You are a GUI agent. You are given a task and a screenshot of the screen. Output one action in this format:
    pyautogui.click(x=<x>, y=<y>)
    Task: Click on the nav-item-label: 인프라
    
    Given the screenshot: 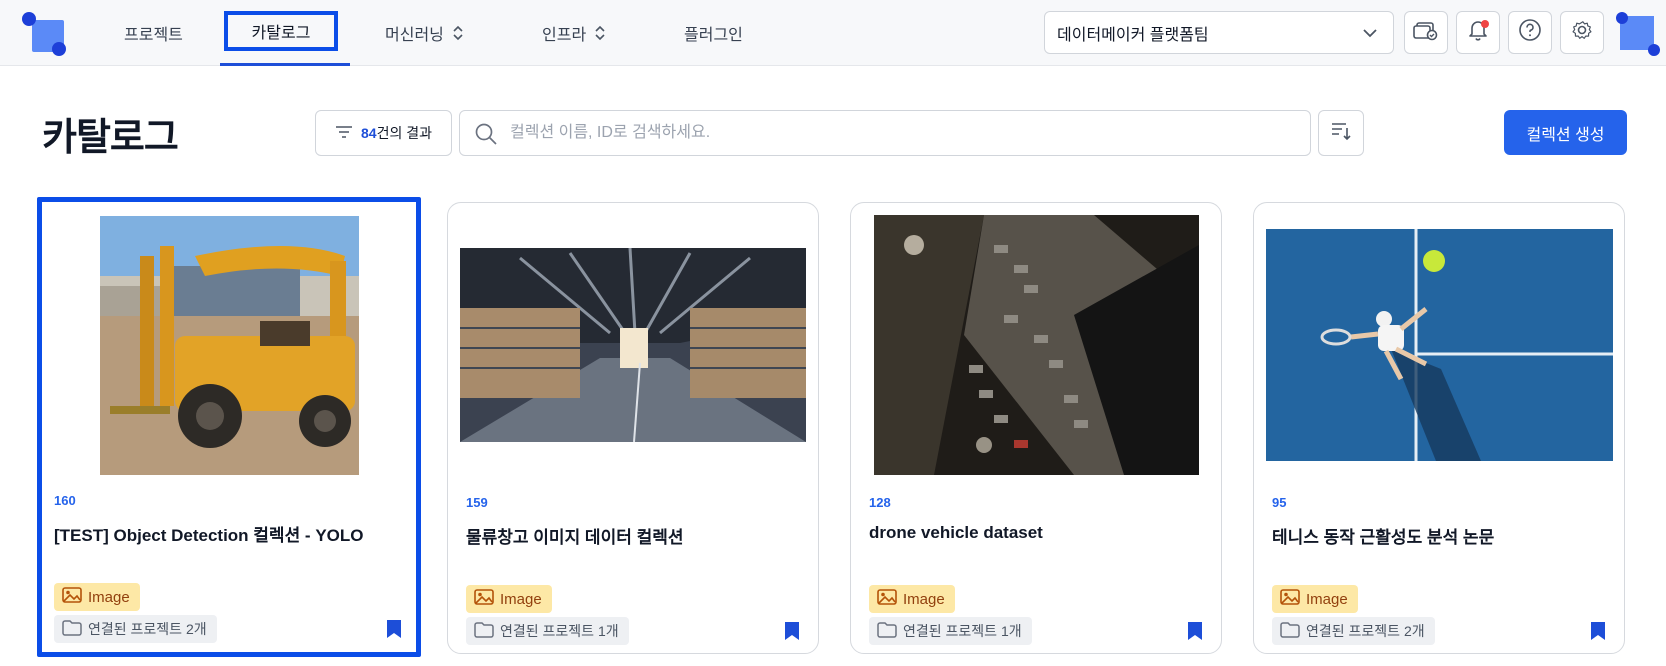 What is the action you would take?
    pyautogui.click(x=564, y=35)
    